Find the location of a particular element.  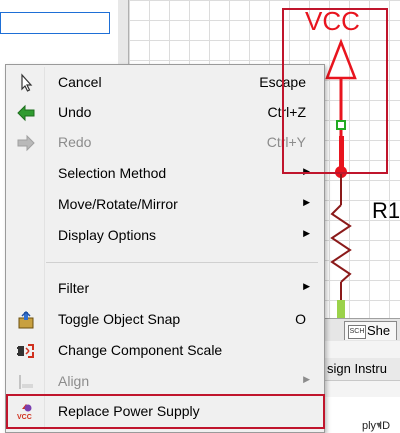

menu-item-redo: Redo Ctrl+Y is located at coordinates (165, 143).